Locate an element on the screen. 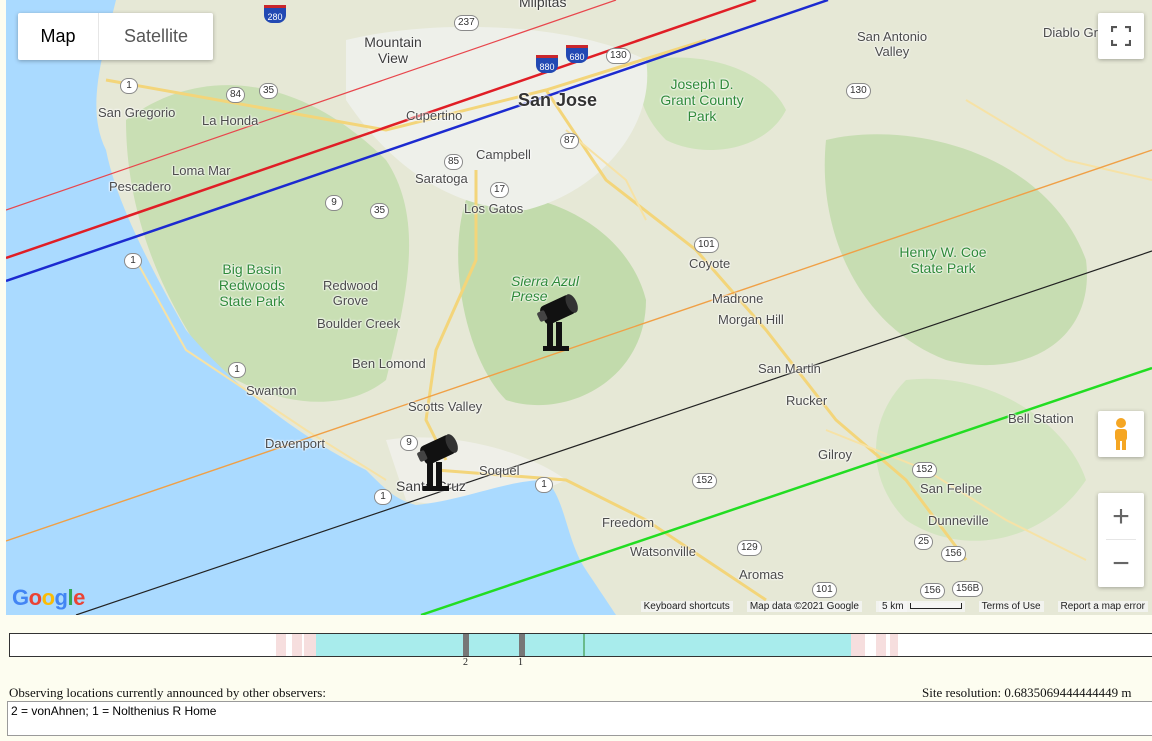 This screenshot has width=1152, height=741. route-shield: 129 is located at coordinates (749, 548).